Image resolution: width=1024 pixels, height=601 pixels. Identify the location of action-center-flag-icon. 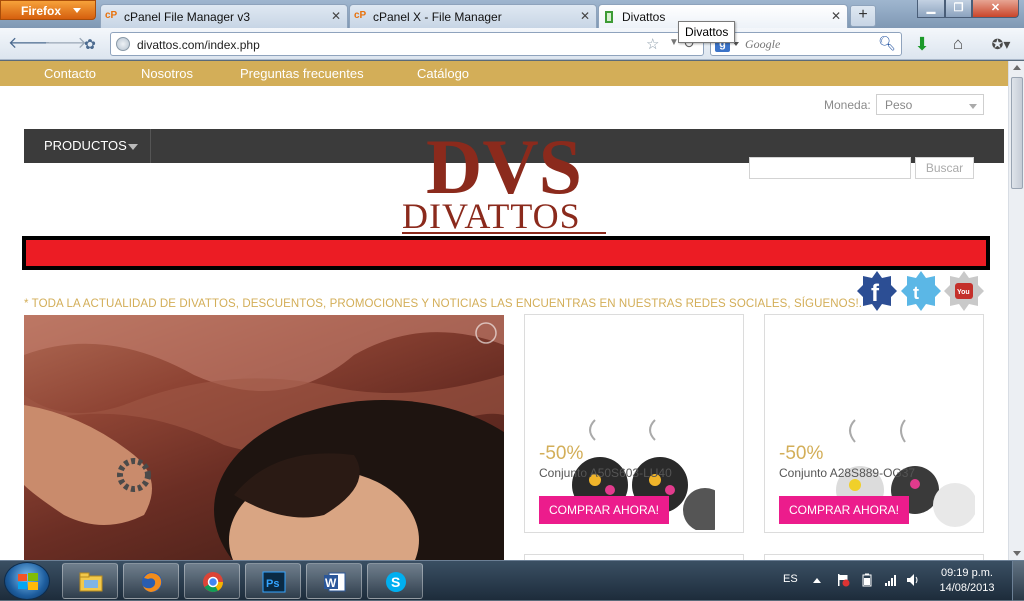
(843, 580).